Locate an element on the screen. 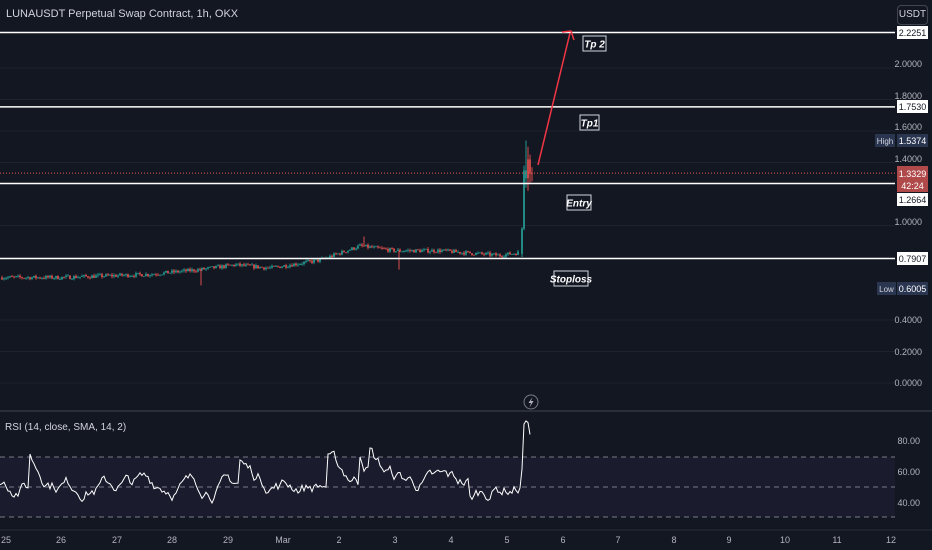  bar-countdown: 42:24 is located at coordinates (912, 186).